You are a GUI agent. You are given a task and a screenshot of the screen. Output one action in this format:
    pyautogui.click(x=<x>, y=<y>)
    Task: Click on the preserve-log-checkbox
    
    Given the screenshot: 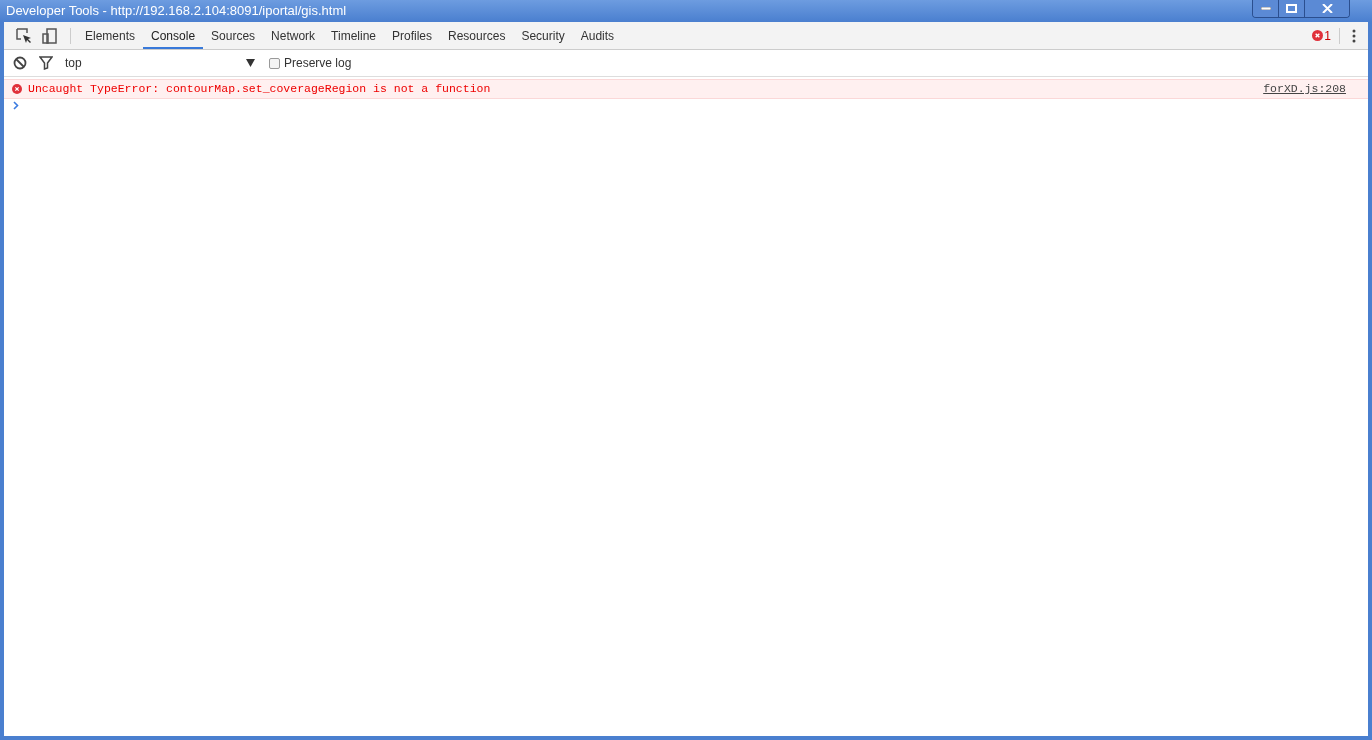 What is the action you would take?
    pyautogui.click(x=274, y=63)
    